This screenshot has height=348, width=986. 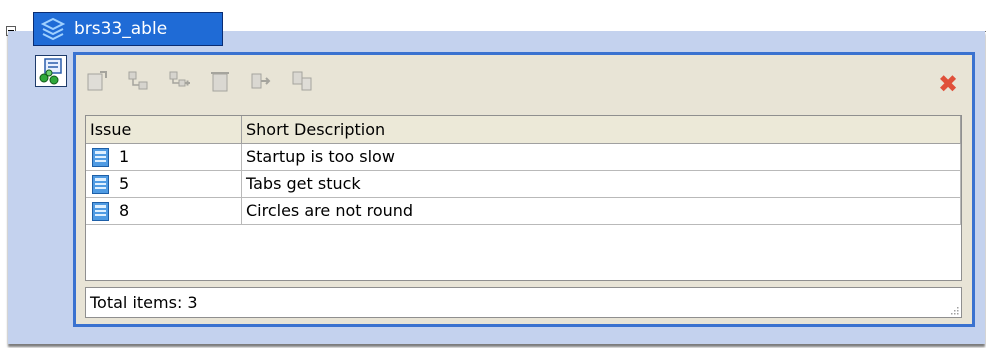 I want to click on link-records-icon, so click(x=138, y=81).